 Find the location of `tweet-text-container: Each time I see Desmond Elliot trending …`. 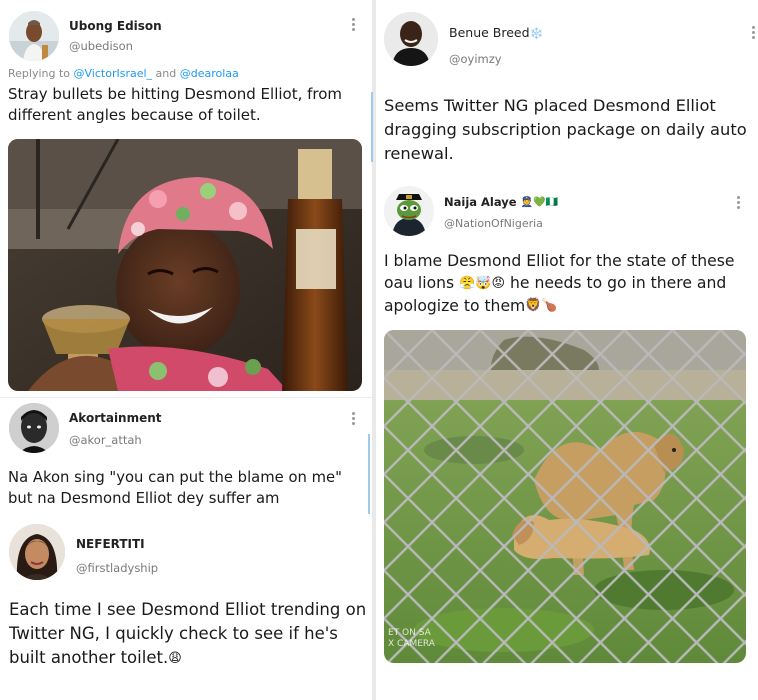

tweet-text-container: Each time I see Desmond Elliot trending … is located at coordinates (190, 634).